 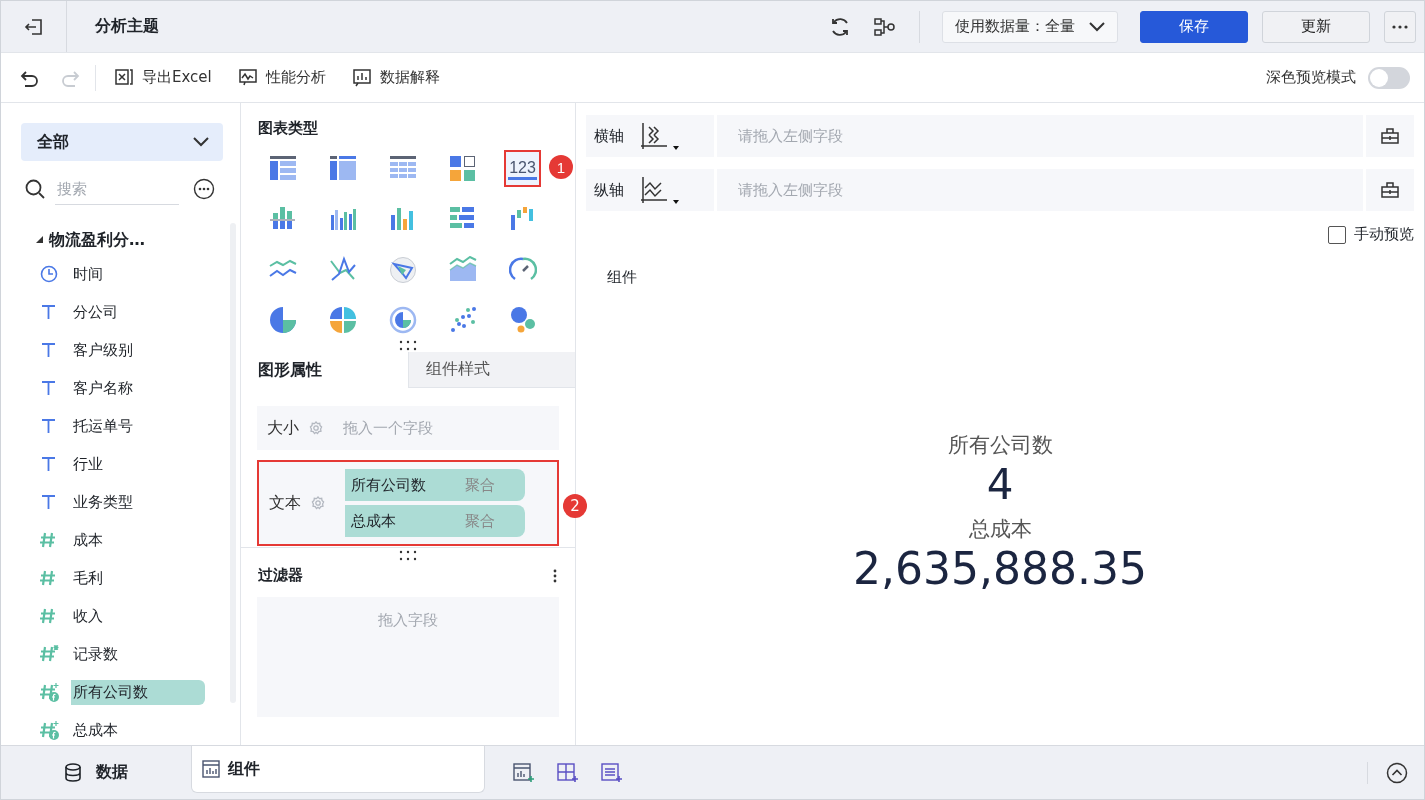 What do you see at coordinates (138, 312) in the screenshot?
I see `field-item: 分公司` at bounding box center [138, 312].